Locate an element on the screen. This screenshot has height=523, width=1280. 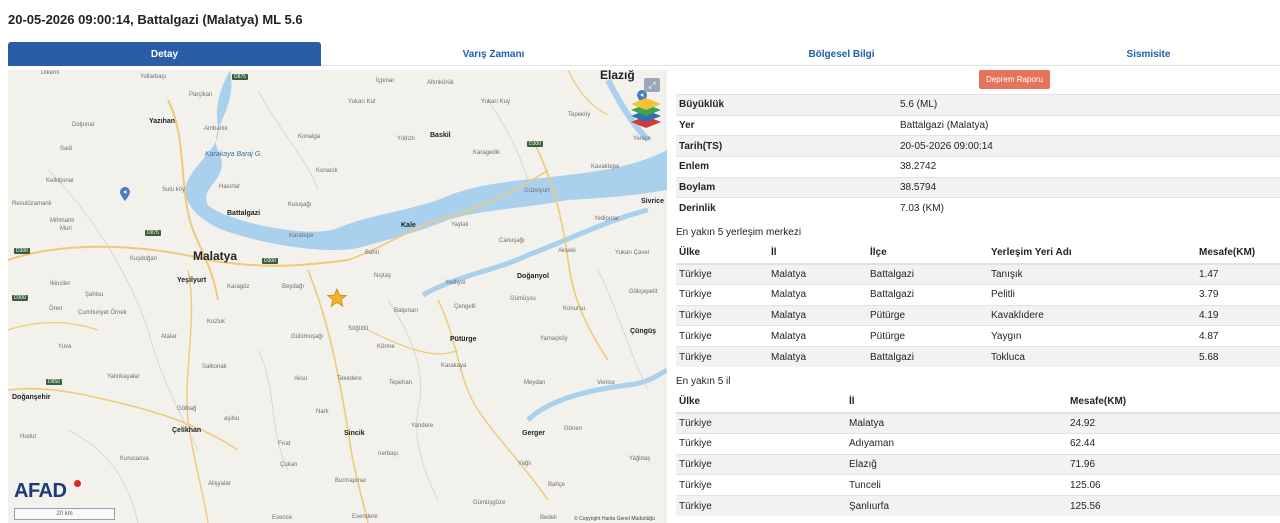
map-label-salkonak: Salkonak is located at coordinates (214, 367).